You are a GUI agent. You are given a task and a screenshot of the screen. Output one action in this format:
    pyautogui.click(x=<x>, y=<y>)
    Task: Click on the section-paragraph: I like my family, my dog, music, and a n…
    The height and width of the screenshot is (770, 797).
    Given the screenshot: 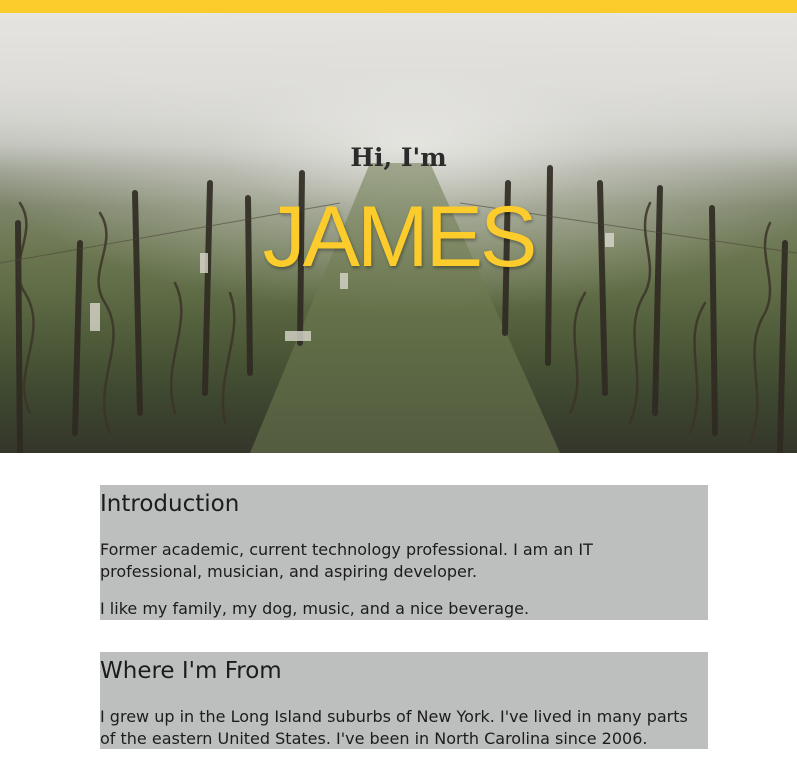 What is the action you would take?
    pyautogui.click(x=315, y=608)
    